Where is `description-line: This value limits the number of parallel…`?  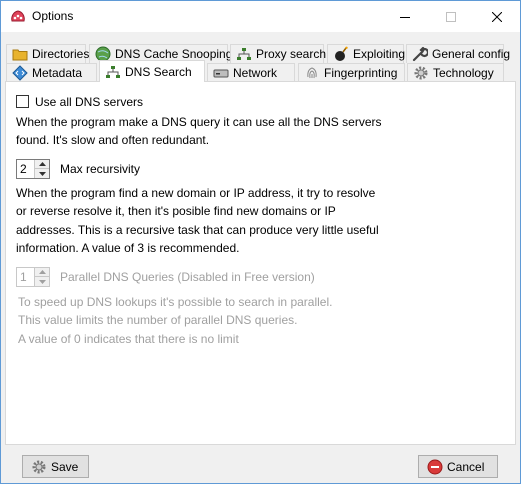
description-line: This value limits the number of parallel… is located at coordinates (158, 320).